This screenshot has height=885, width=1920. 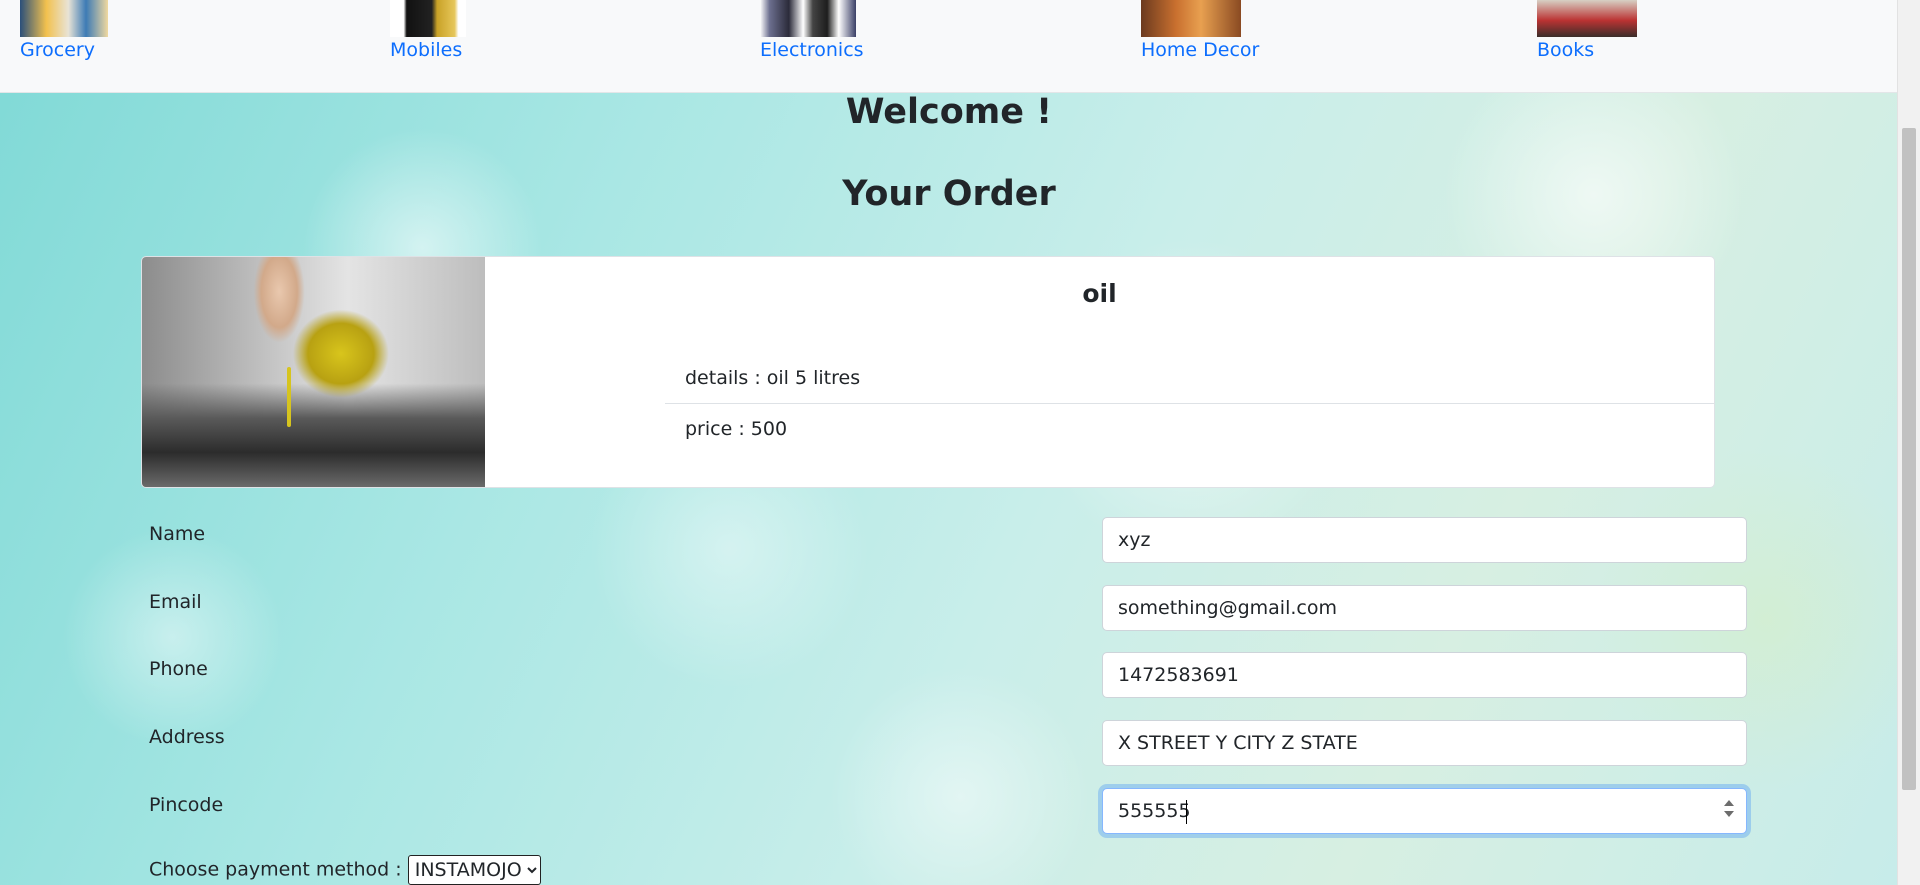 What do you see at coordinates (64, 18) in the screenshot?
I see `grocery-thumbnail` at bounding box center [64, 18].